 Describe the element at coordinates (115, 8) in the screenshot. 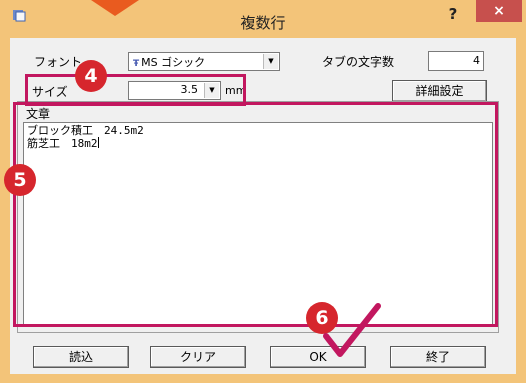

I see `pointer-arrow-annotation` at that location.